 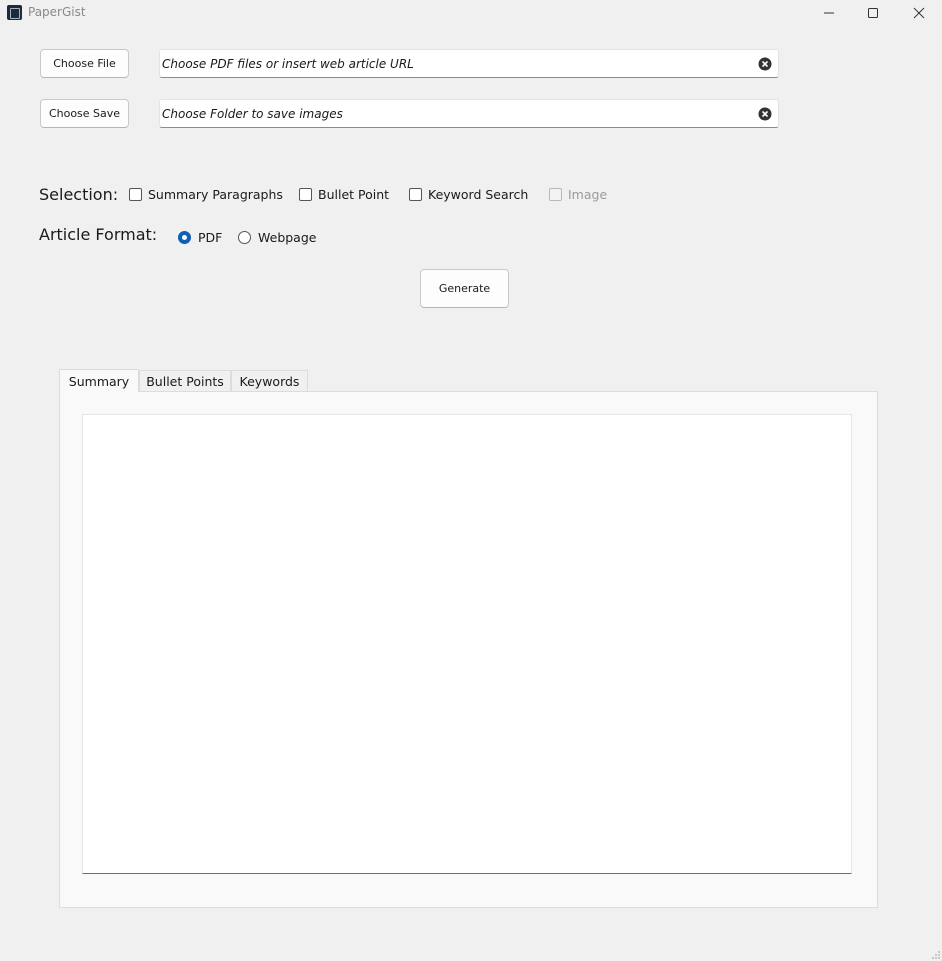 What do you see at coordinates (84, 113) in the screenshot?
I see `choose-save-button: Choose Save` at bounding box center [84, 113].